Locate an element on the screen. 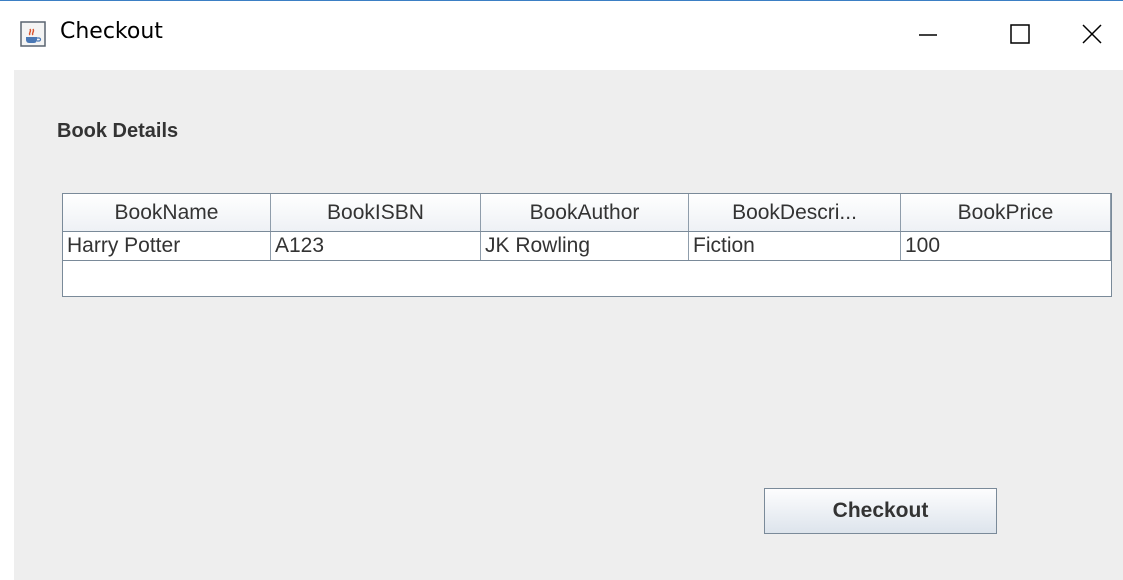  title-bar: Checkout is located at coordinates (561, 35).